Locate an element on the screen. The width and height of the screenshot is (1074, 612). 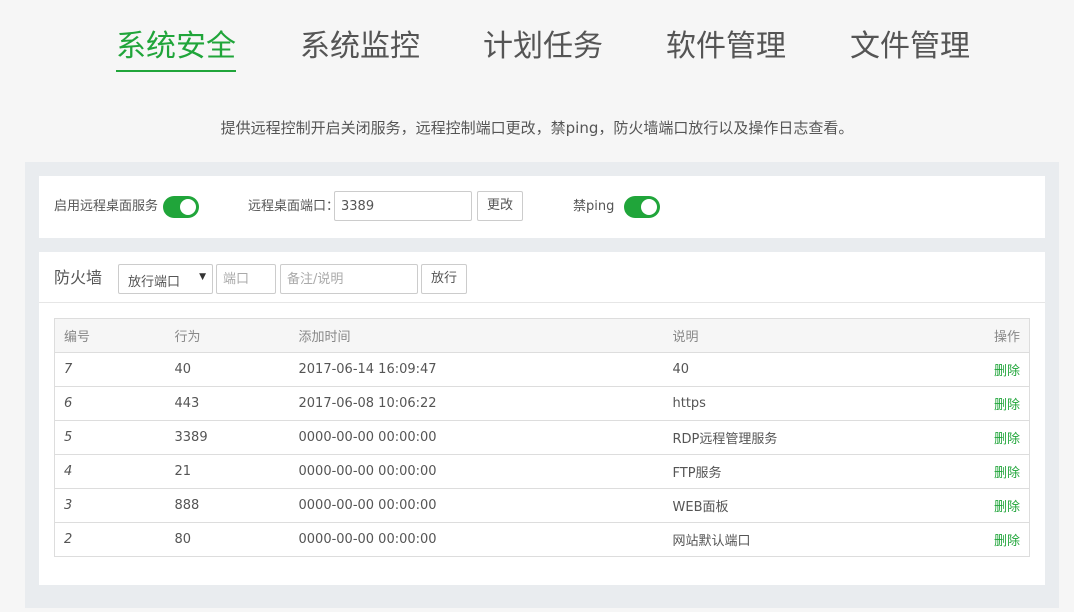
rule-action: 3389 is located at coordinates (227, 437).